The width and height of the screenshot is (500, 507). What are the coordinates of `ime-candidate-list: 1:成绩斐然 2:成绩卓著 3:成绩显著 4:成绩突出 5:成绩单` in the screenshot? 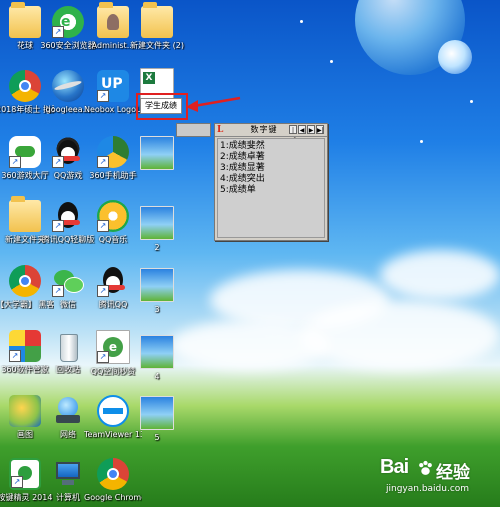 It's located at (271, 168).